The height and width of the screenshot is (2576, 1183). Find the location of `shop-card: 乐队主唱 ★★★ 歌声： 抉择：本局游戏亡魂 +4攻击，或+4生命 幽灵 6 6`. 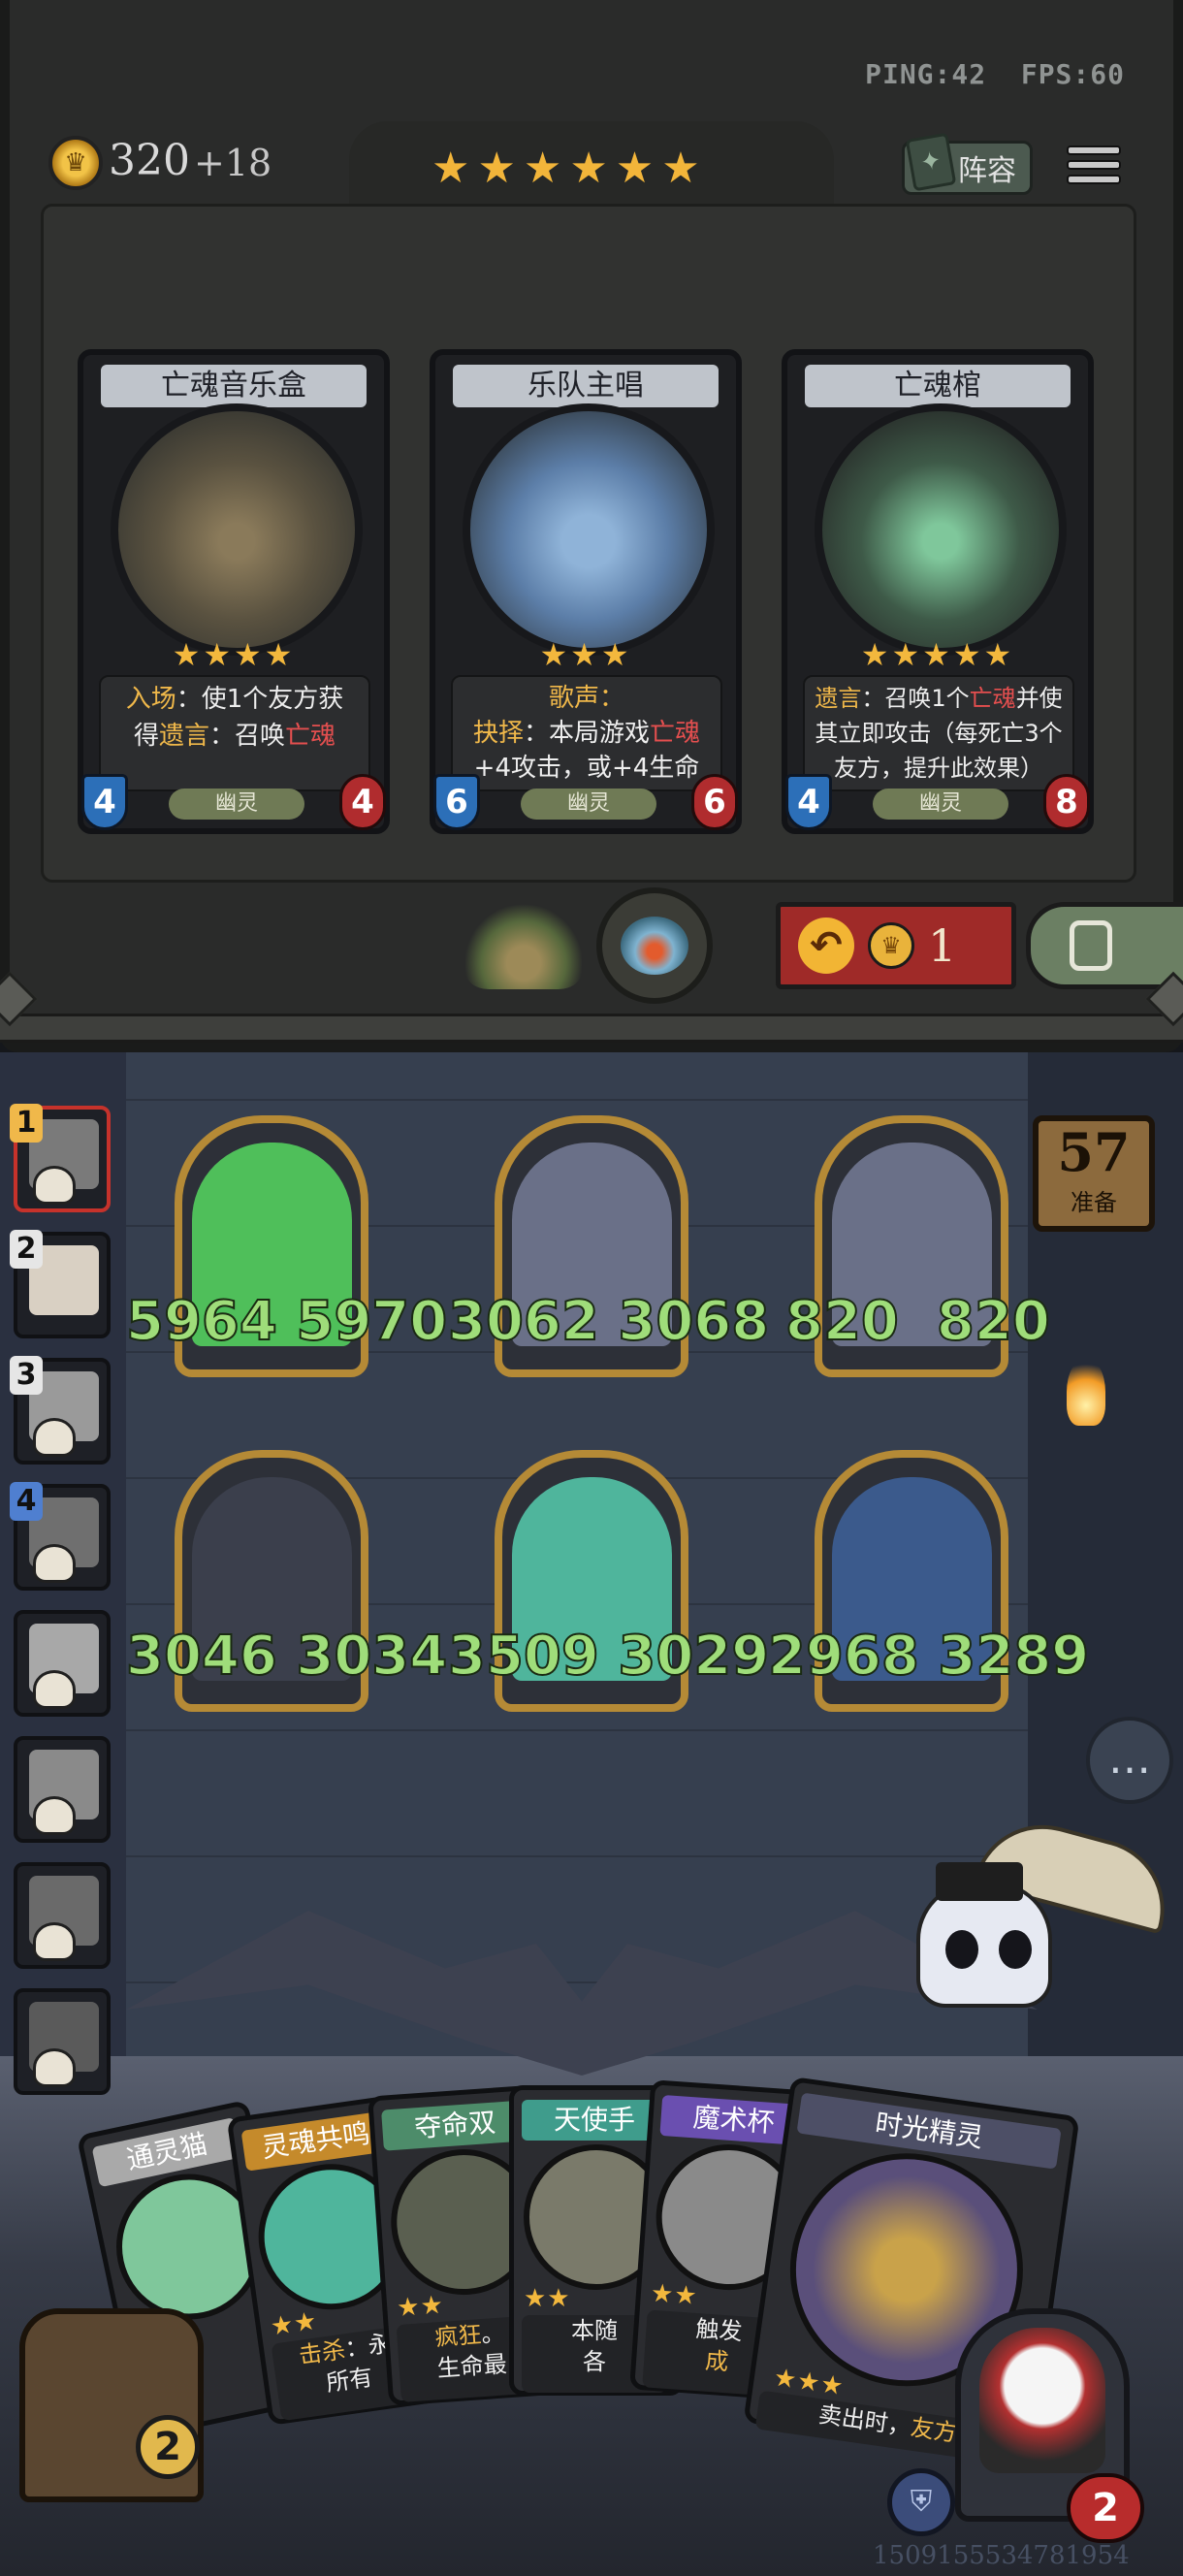

shop-card: 乐队主唱 ★★★ 歌声： 抉择：本局游戏亡魂 +4攻击，或+4生命 幽灵 6 6 is located at coordinates (586, 591).